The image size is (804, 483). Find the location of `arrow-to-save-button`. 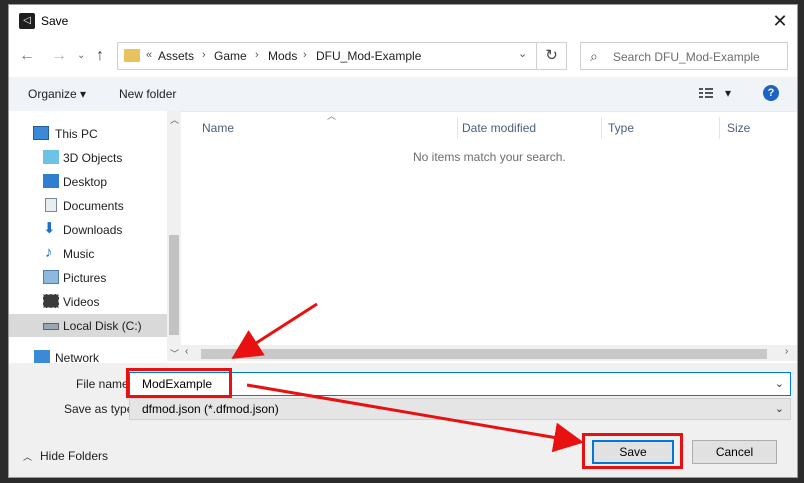

arrow-to-save-button is located at coordinates (415, 418).